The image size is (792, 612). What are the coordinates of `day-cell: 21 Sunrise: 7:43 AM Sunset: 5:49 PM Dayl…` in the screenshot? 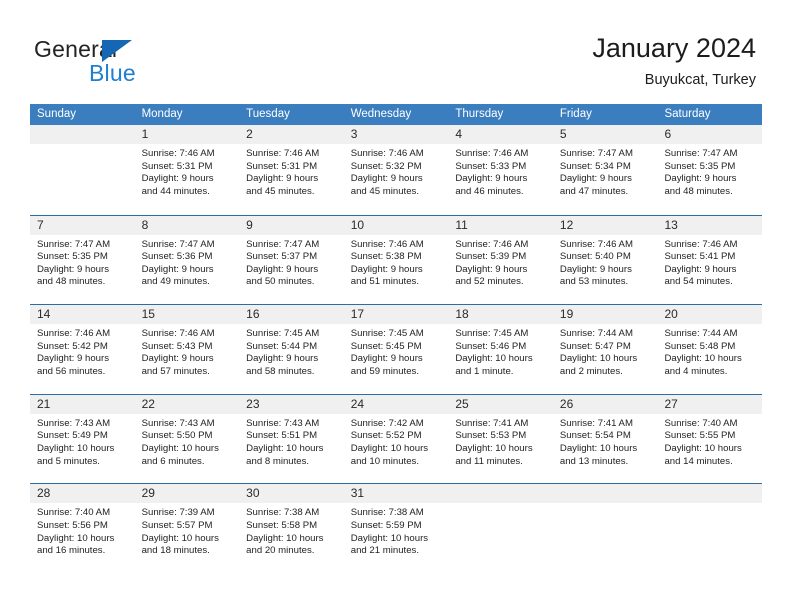 It's located at (82, 439).